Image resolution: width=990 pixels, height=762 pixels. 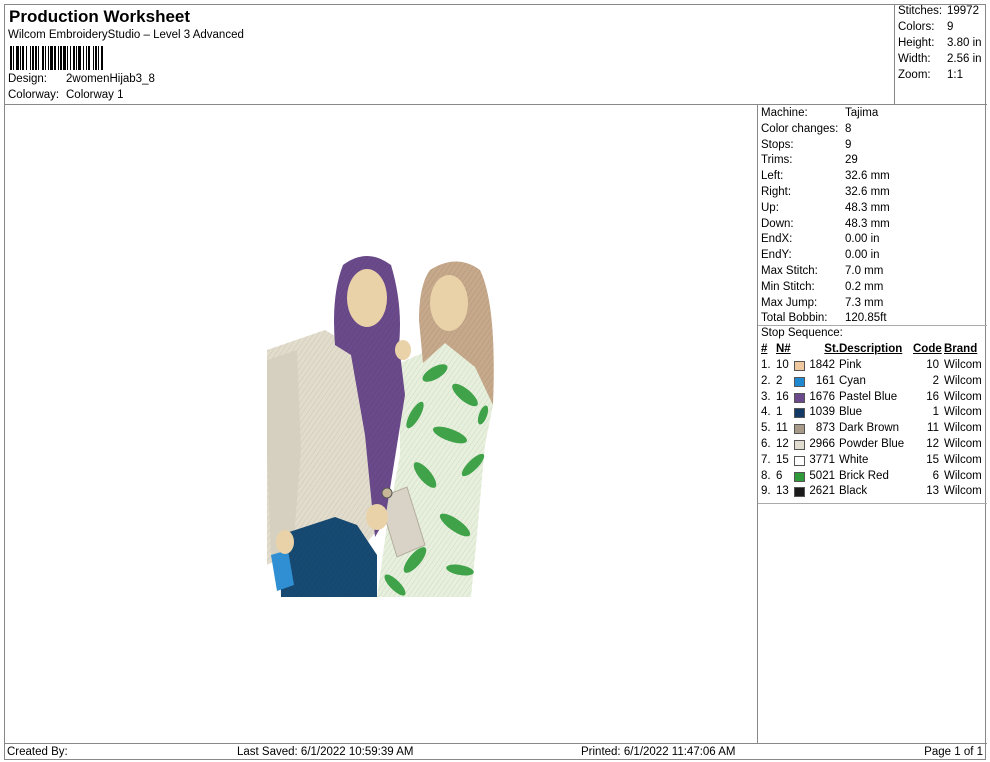 I want to click on spec-label: Down:, so click(x=777, y=223).